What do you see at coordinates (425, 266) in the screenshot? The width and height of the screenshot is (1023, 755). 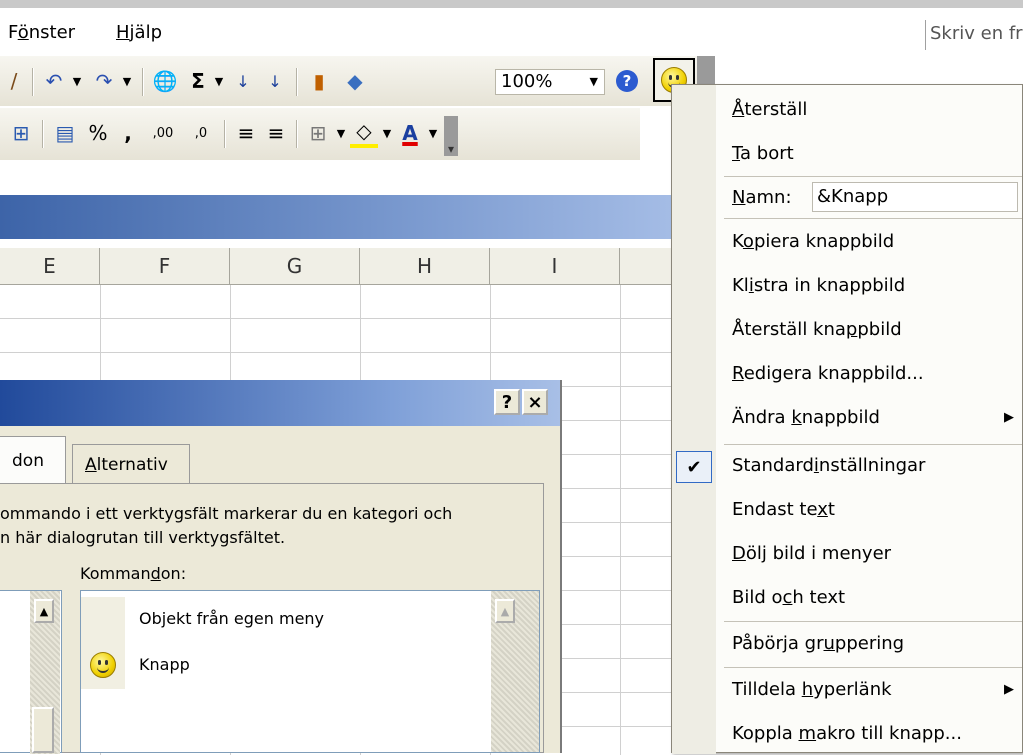 I see `column-header-h: H` at bounding box center [425, 266].